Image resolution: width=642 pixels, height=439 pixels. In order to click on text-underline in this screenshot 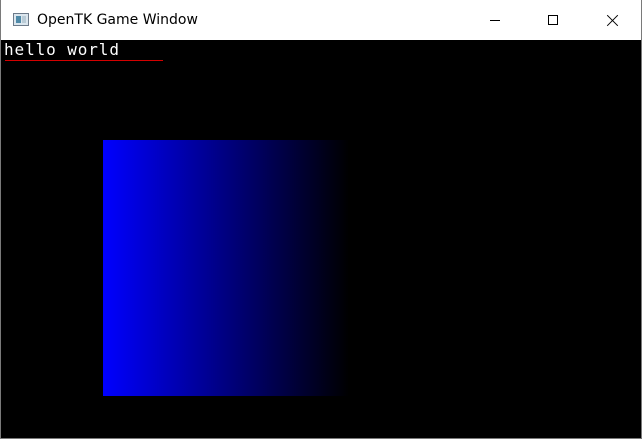, I will do `click(84, 60)`.